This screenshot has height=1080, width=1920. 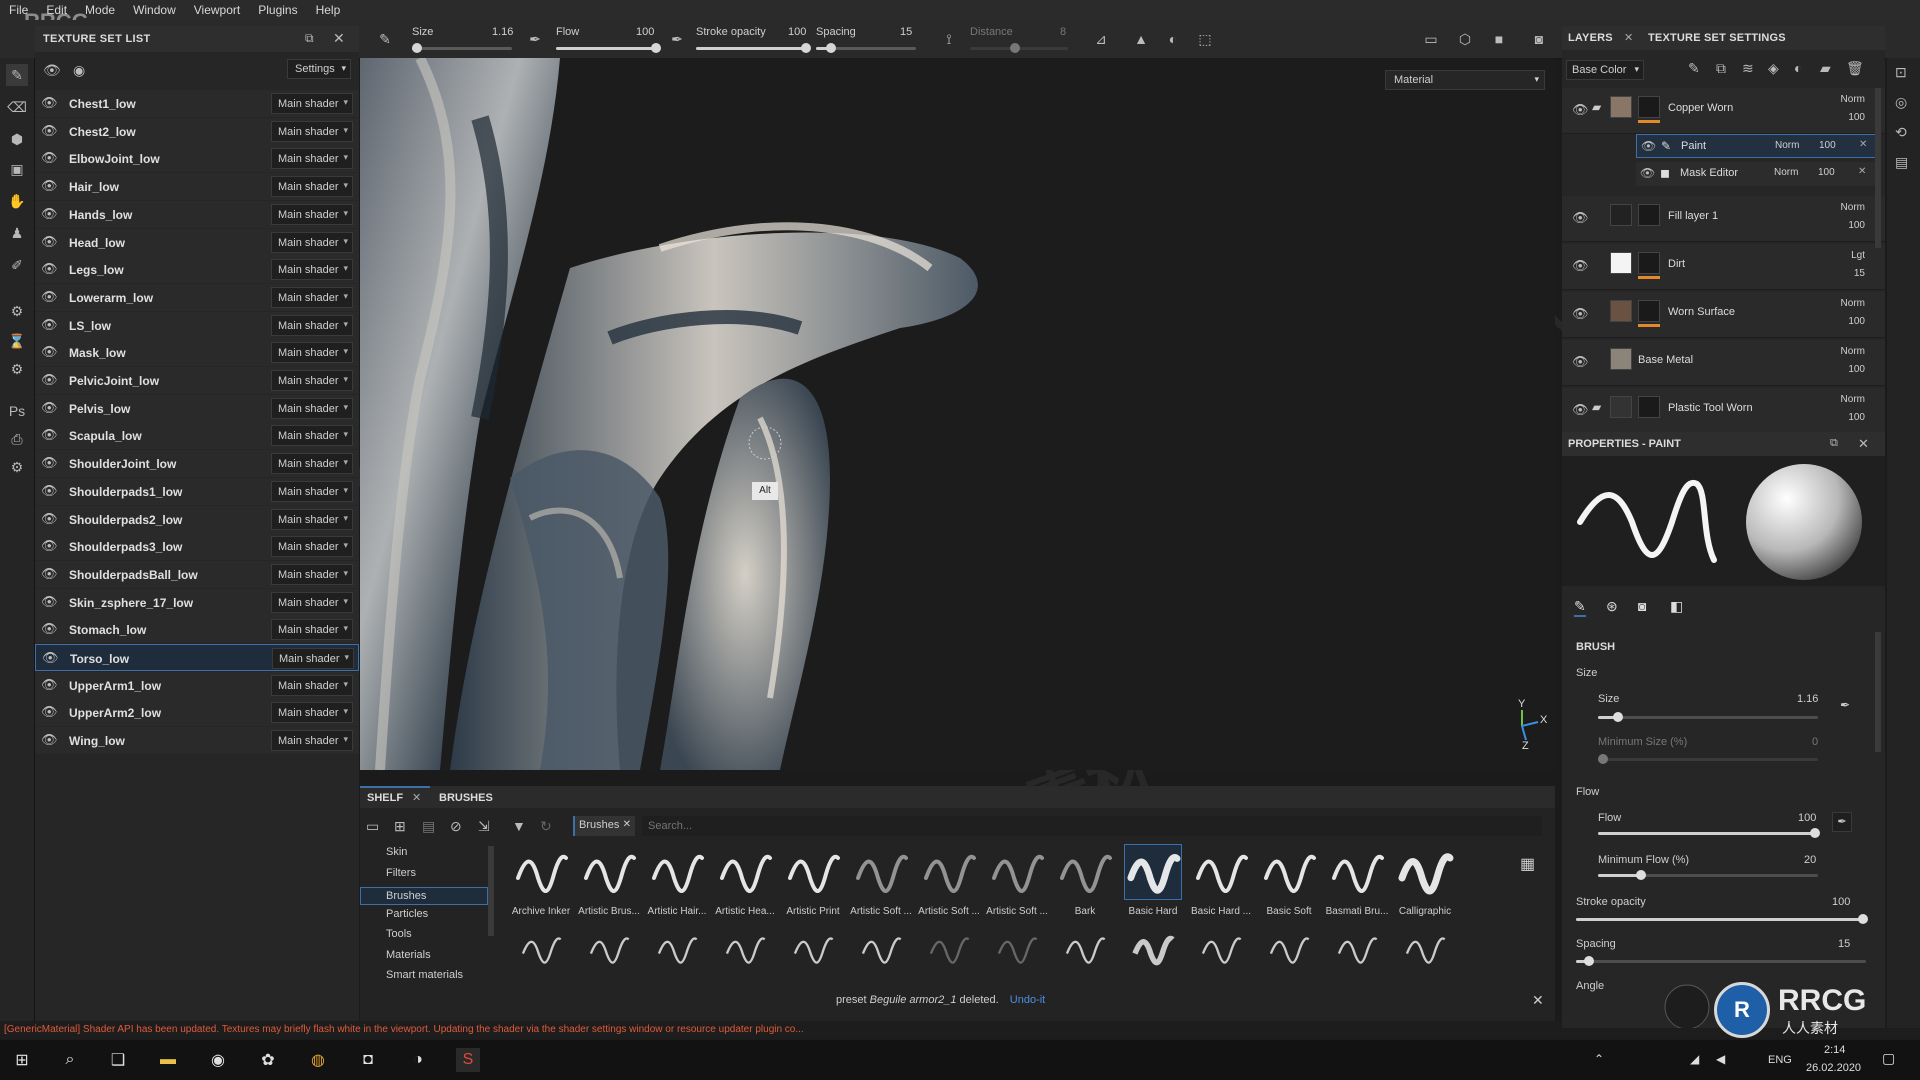 I want to click on log-icon: ▤, so click(x=1901, y=162).